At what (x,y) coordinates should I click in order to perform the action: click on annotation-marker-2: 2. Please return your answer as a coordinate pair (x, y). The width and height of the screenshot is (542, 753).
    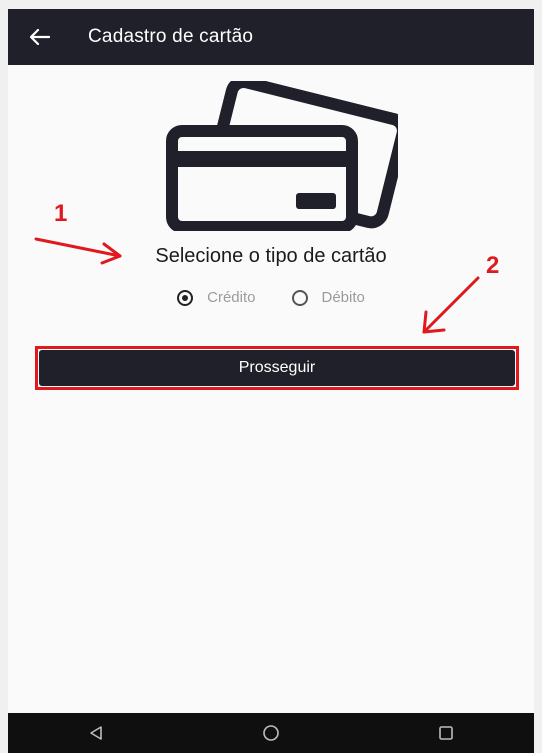
    Looking at the image, I should click on (493, 265).